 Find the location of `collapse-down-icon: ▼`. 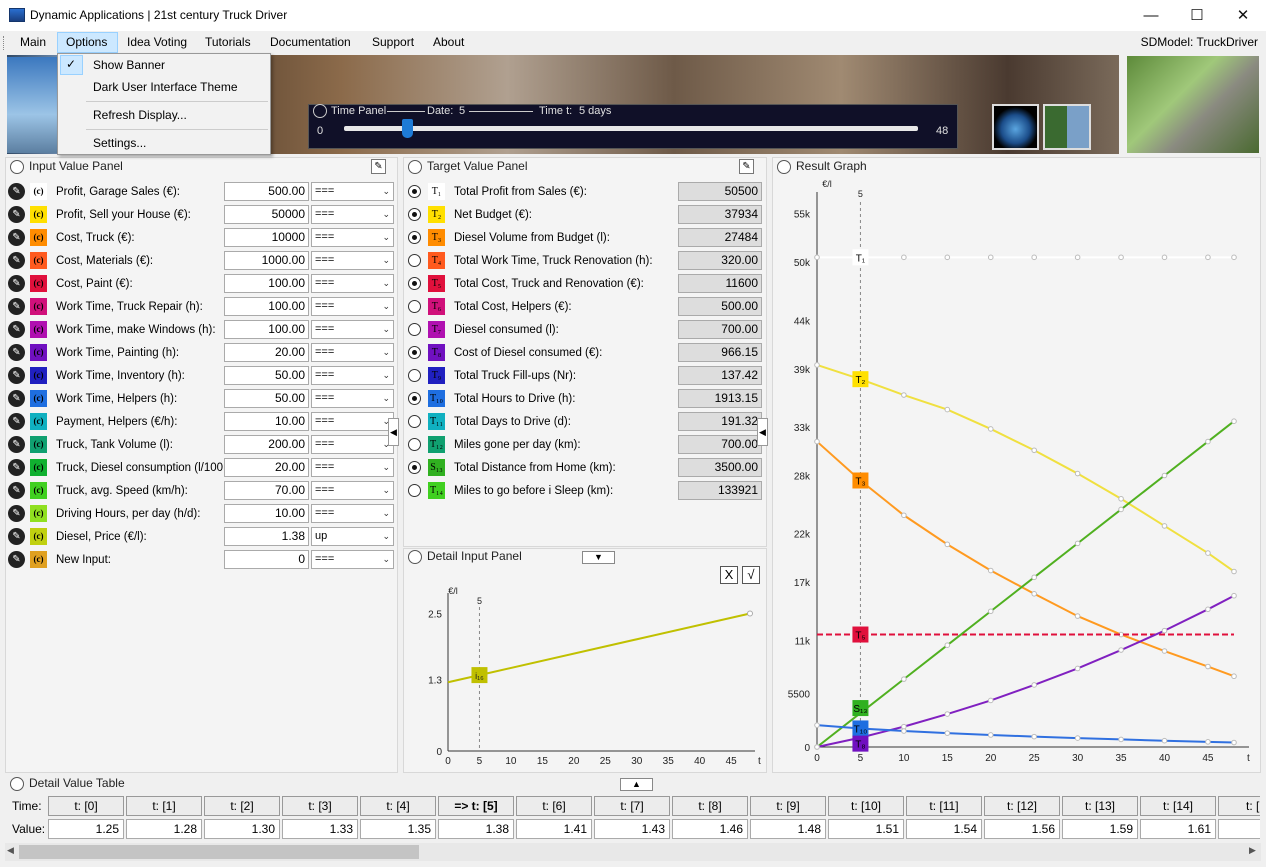

collapse-down-icon: ▼ is located at coordinates (598, 557).